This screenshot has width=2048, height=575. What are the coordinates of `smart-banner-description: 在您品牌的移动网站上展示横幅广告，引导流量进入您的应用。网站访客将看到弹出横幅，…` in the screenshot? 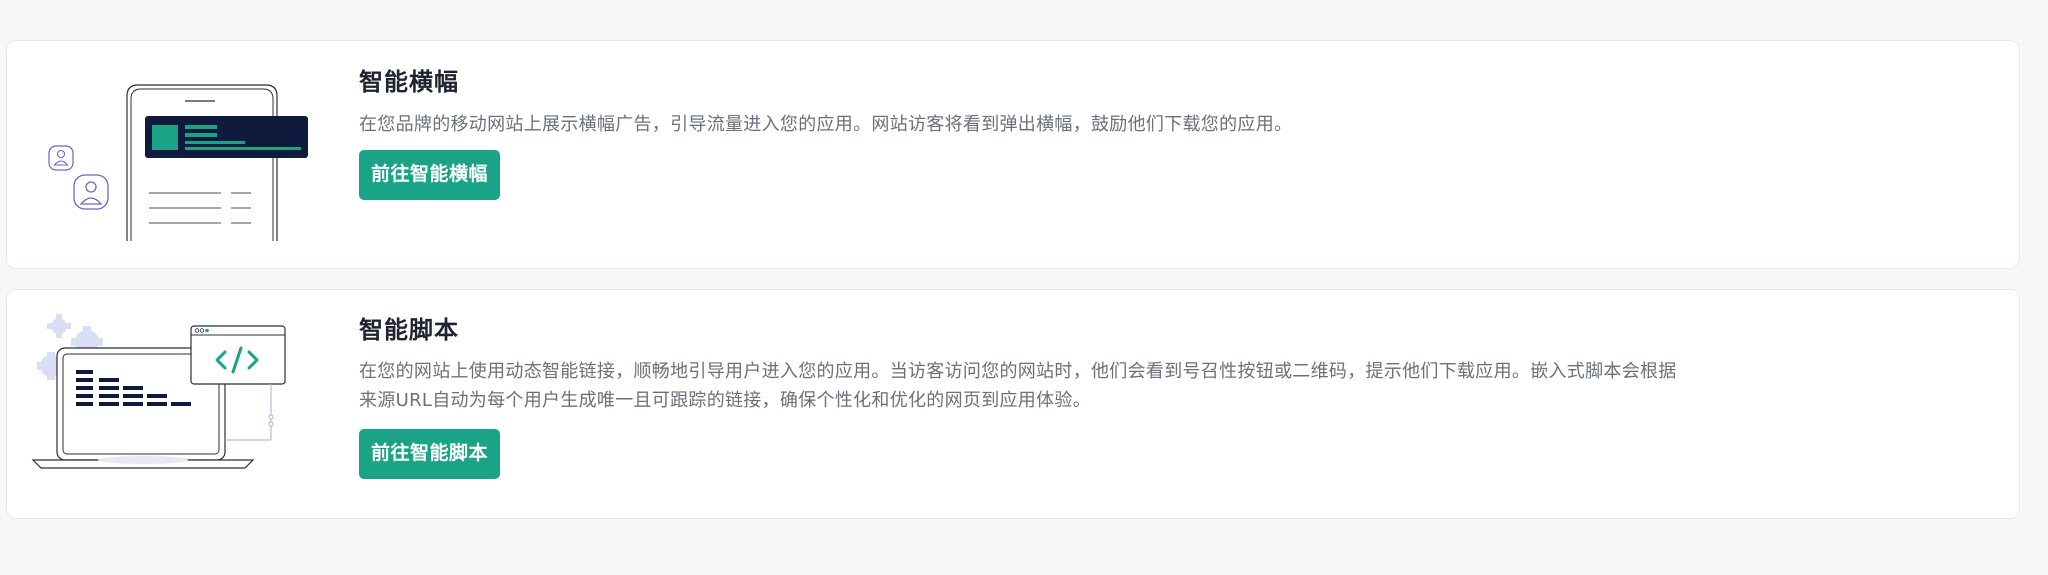 It's located at (826, 124).